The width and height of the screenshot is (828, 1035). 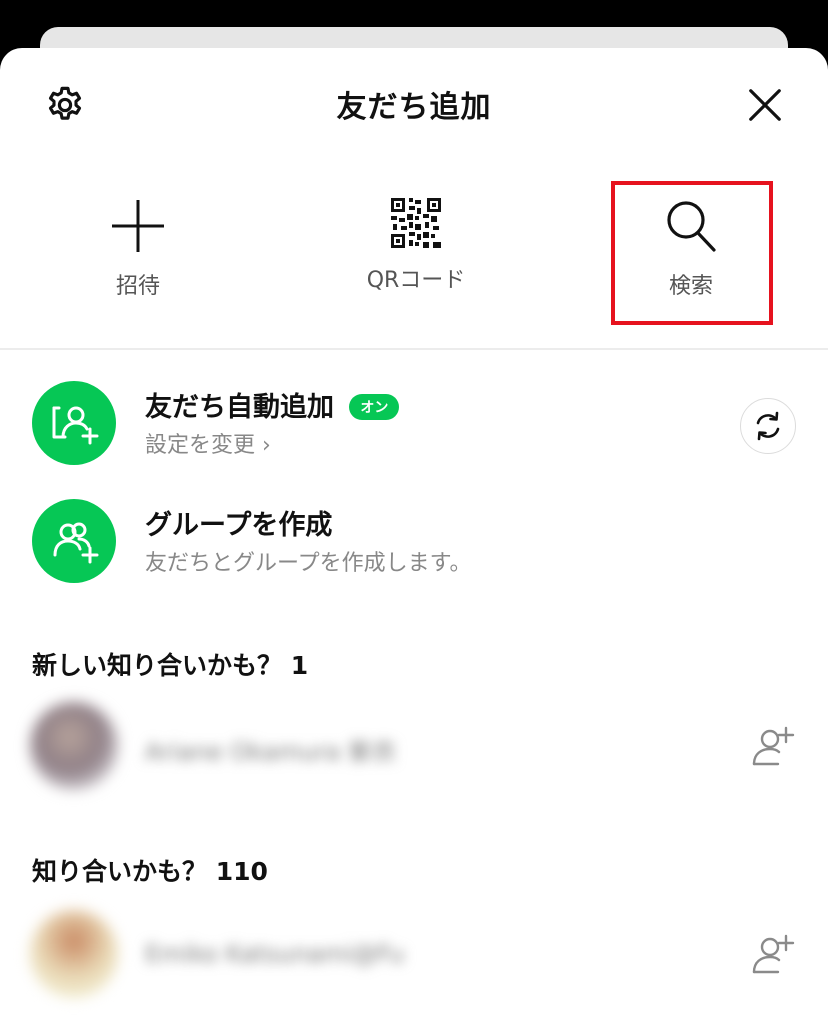 I want to click on create-group-subtitle: 友だちとグループを作成します。, so click(x=308, y=563).